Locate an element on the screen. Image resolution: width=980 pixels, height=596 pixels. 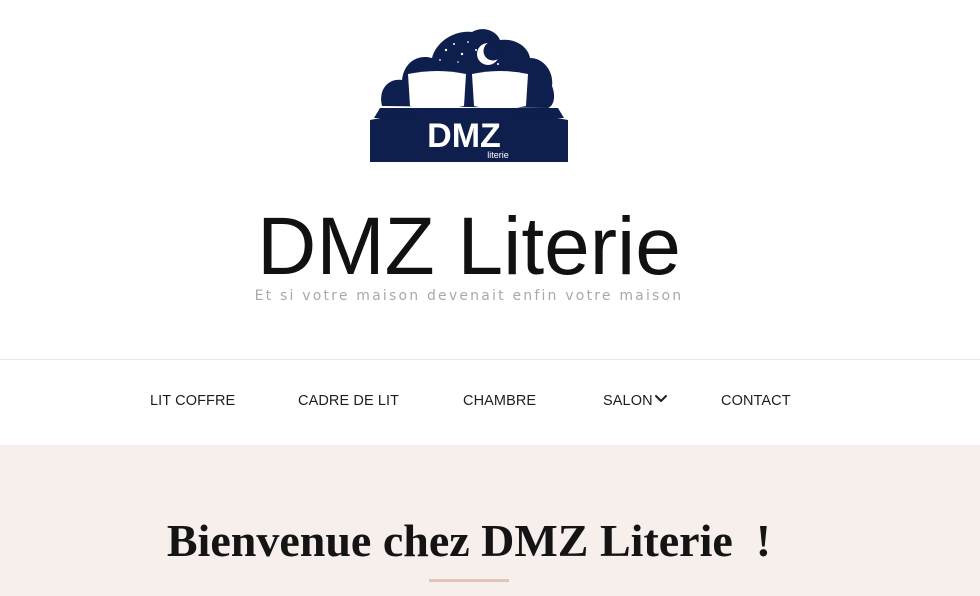
nav-item-salon: SALON is located at coordinates (628, 401).